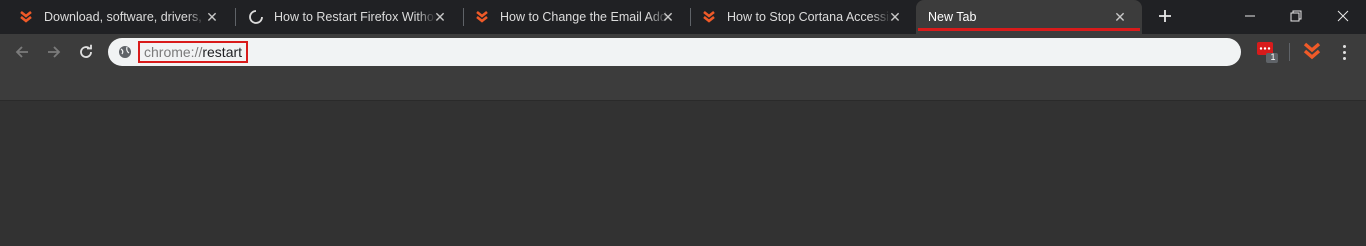 This screenshot has width=1366, height=246. What do you see at coordinates (1268, 52) in the screenshot?
I see `extension-red-icon-button: 1` at bounding box center [1268, 52].